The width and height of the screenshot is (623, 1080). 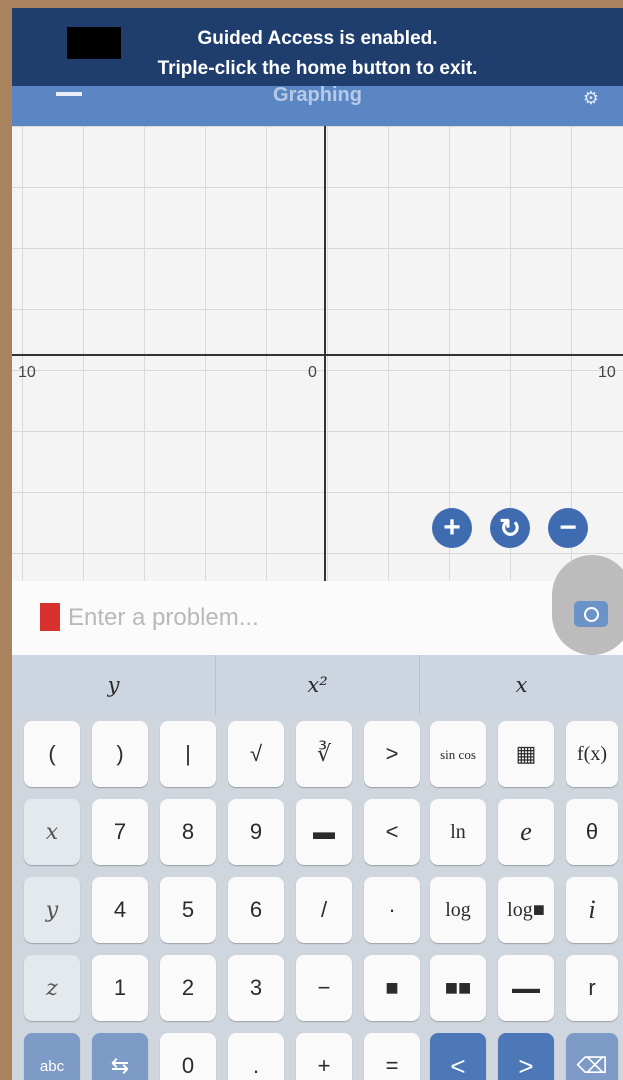 I want to click on key-greater-than: >, so click(x=392, y=754).